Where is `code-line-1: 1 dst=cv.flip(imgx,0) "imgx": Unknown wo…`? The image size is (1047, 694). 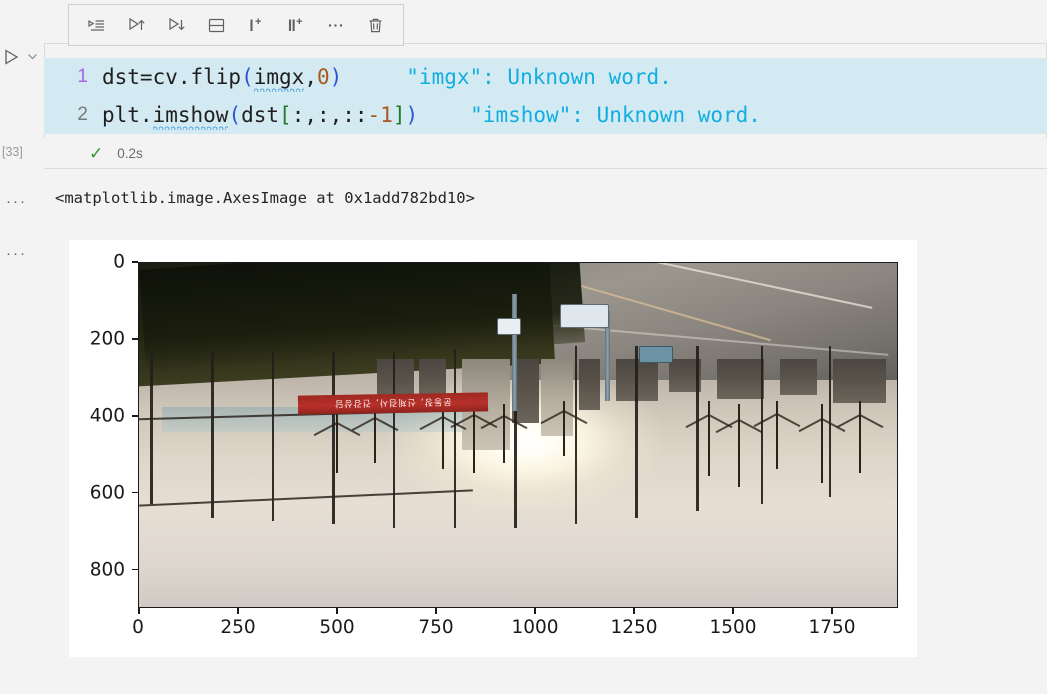 code-line-1: 1 dst=cv.flip(imgx,0) "imgx": Unknown wo… is located at coordinates (545, 77).